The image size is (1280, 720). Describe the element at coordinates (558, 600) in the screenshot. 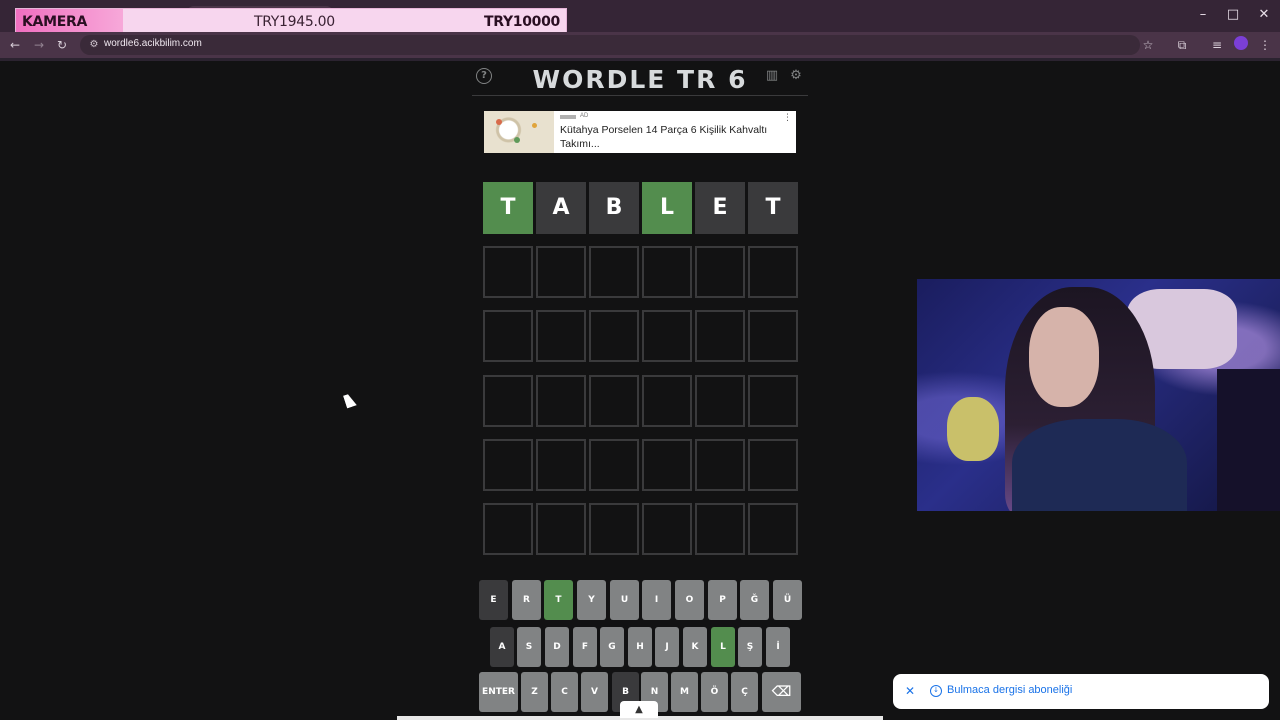

I see `key-t: T` at that location.